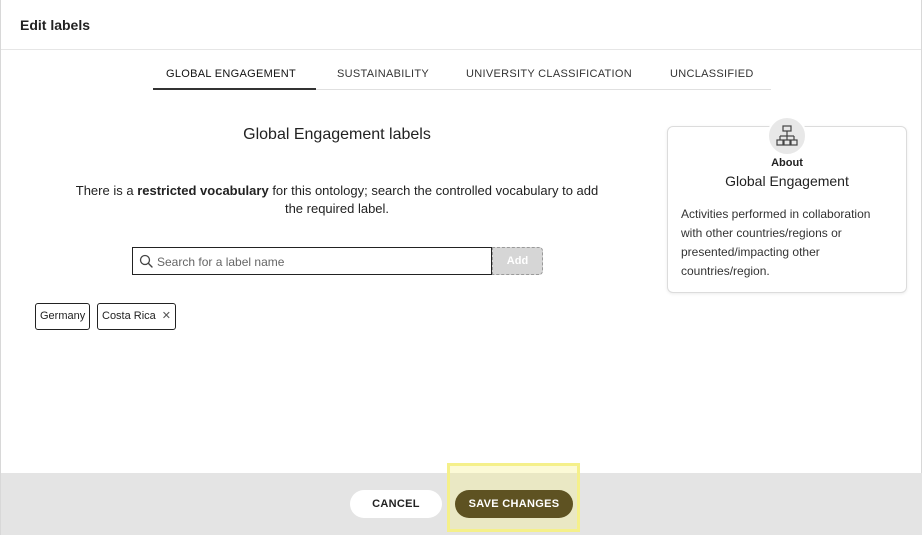 This screenshot has width=922, height=535. What do you see at coordinates (787, 181) in the screenshot?
I see `about-title: Global Engagement` at bounding box center [787, 181].